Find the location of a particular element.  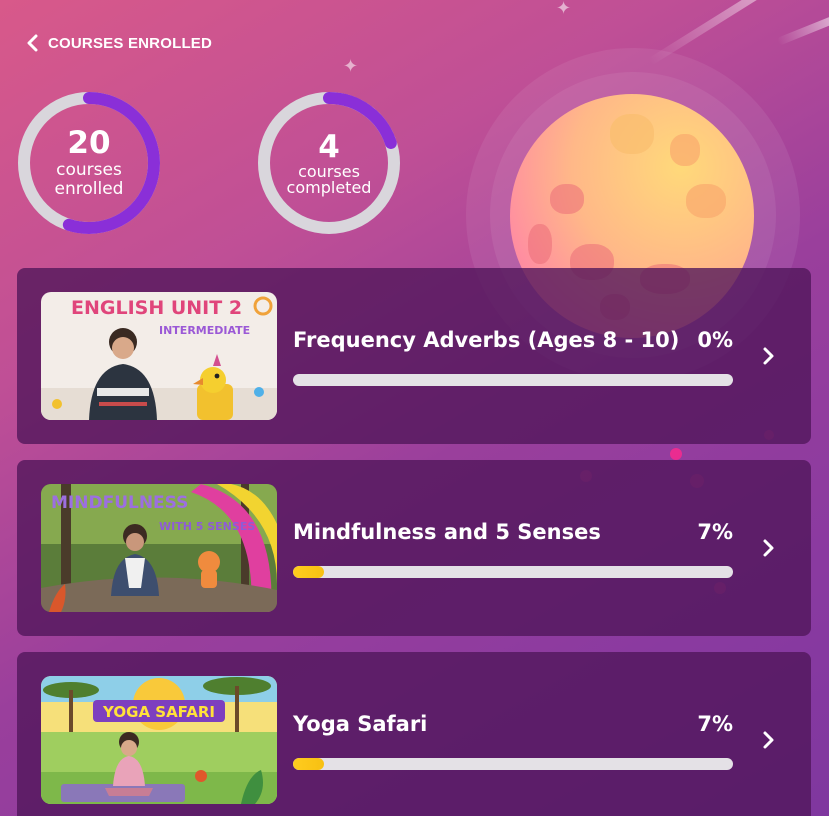

chevron-left-icon is located at coordinates (32, 43).